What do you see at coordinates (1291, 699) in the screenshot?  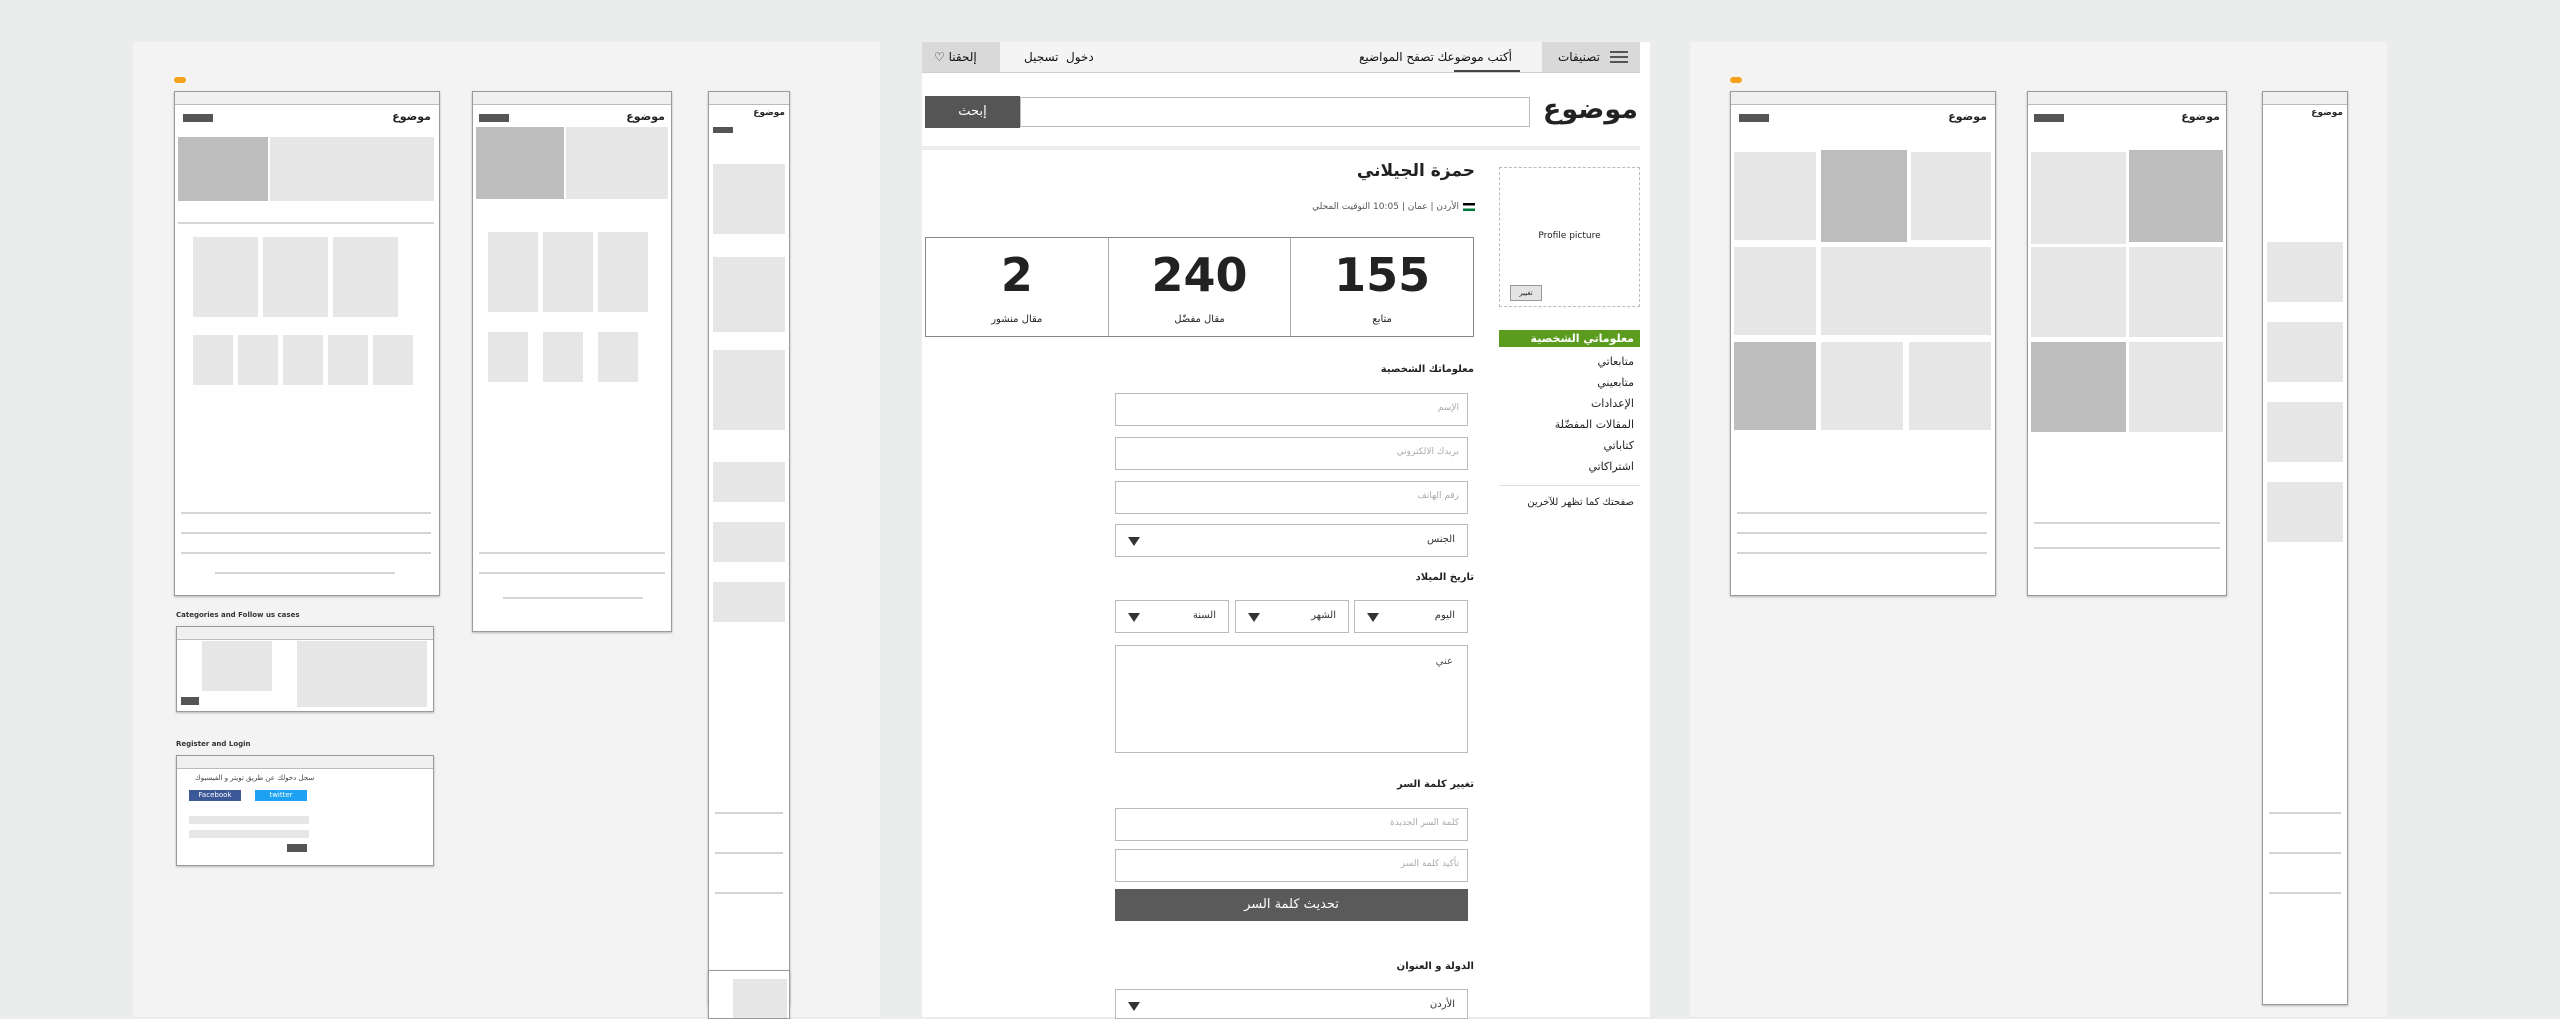 I see `about-textarea: عني` at bounding box center [1291, 699].